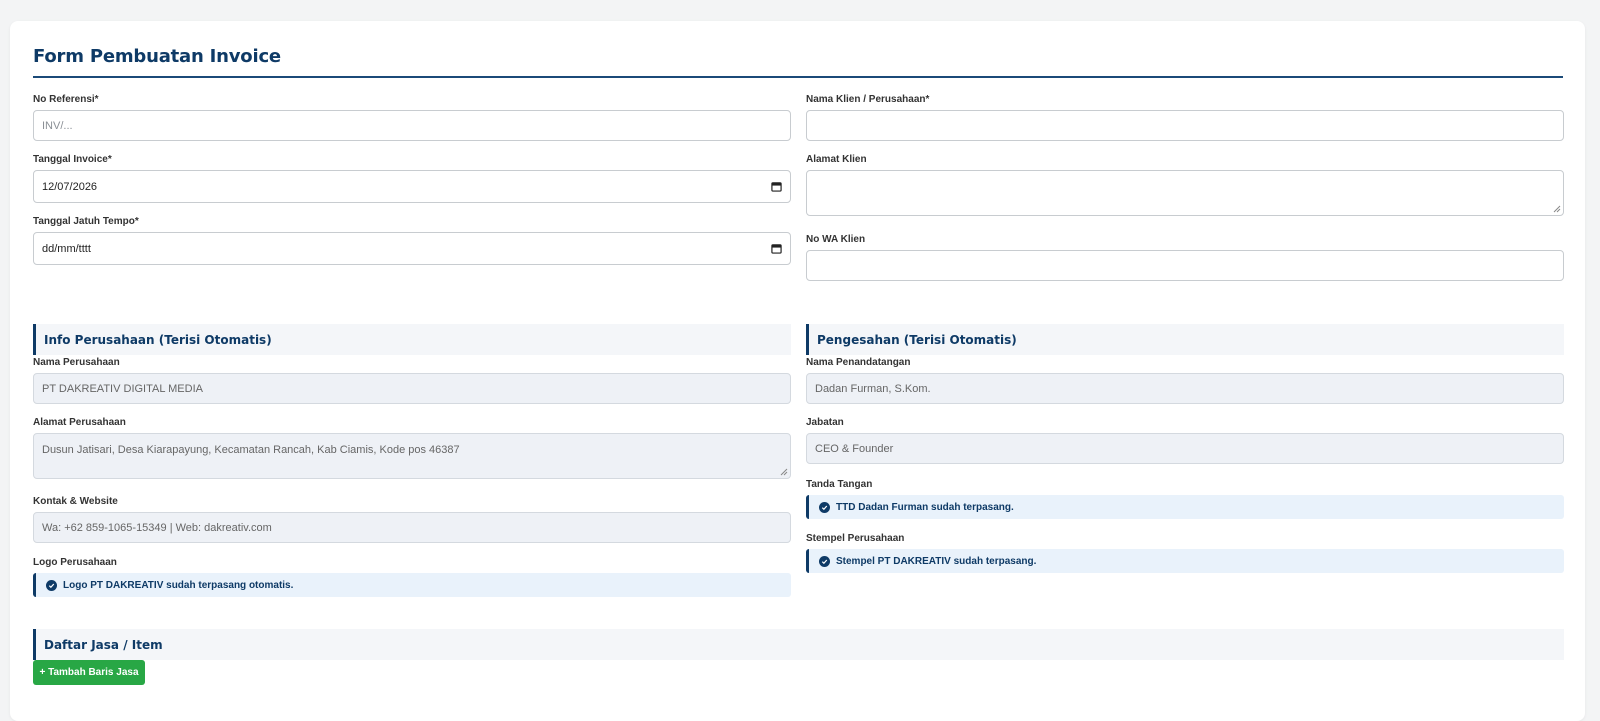 This screenshot has width=1600, height=721. I want to click on ttd-notice: TTD Dadan Furman sudah terpasang., so click(1185, 507).